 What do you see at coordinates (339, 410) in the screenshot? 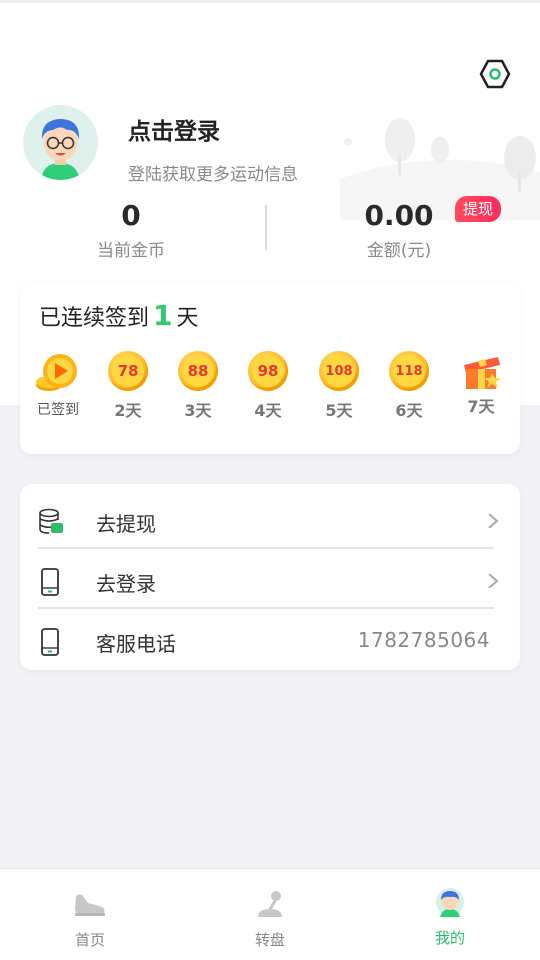
I see `day-label: 5天` at bounding box center [339, 410].